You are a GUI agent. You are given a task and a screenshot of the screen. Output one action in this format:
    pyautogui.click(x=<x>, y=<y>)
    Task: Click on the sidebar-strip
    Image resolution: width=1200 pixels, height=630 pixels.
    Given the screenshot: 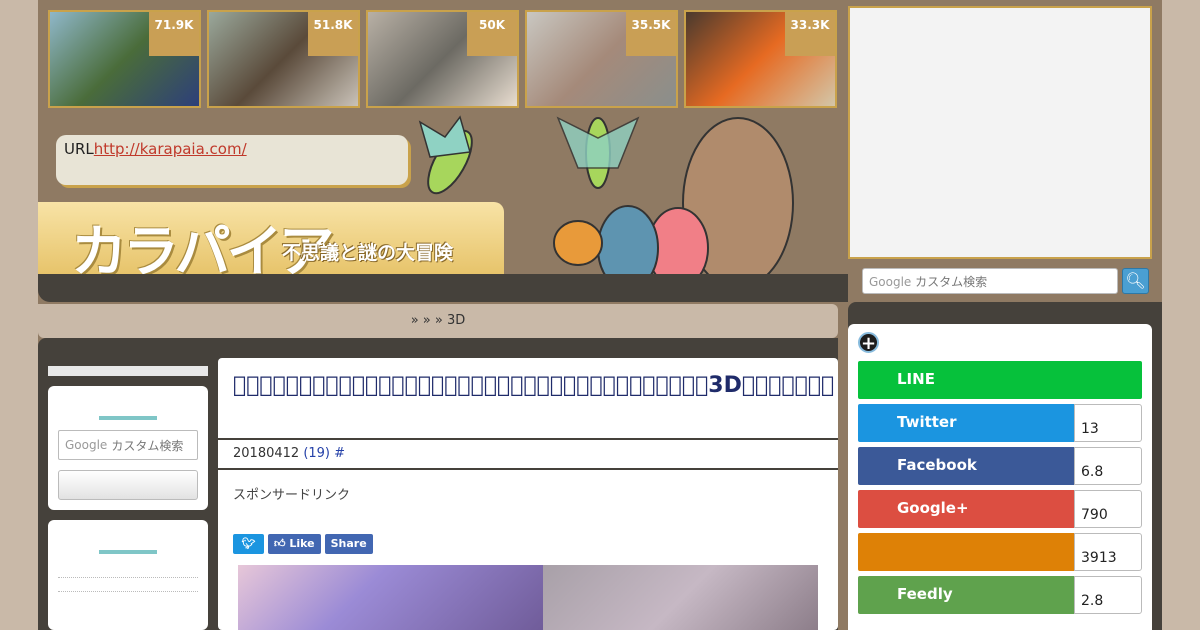 What is the action you would take?
    pyautogui.click(x=128, y=371)
    